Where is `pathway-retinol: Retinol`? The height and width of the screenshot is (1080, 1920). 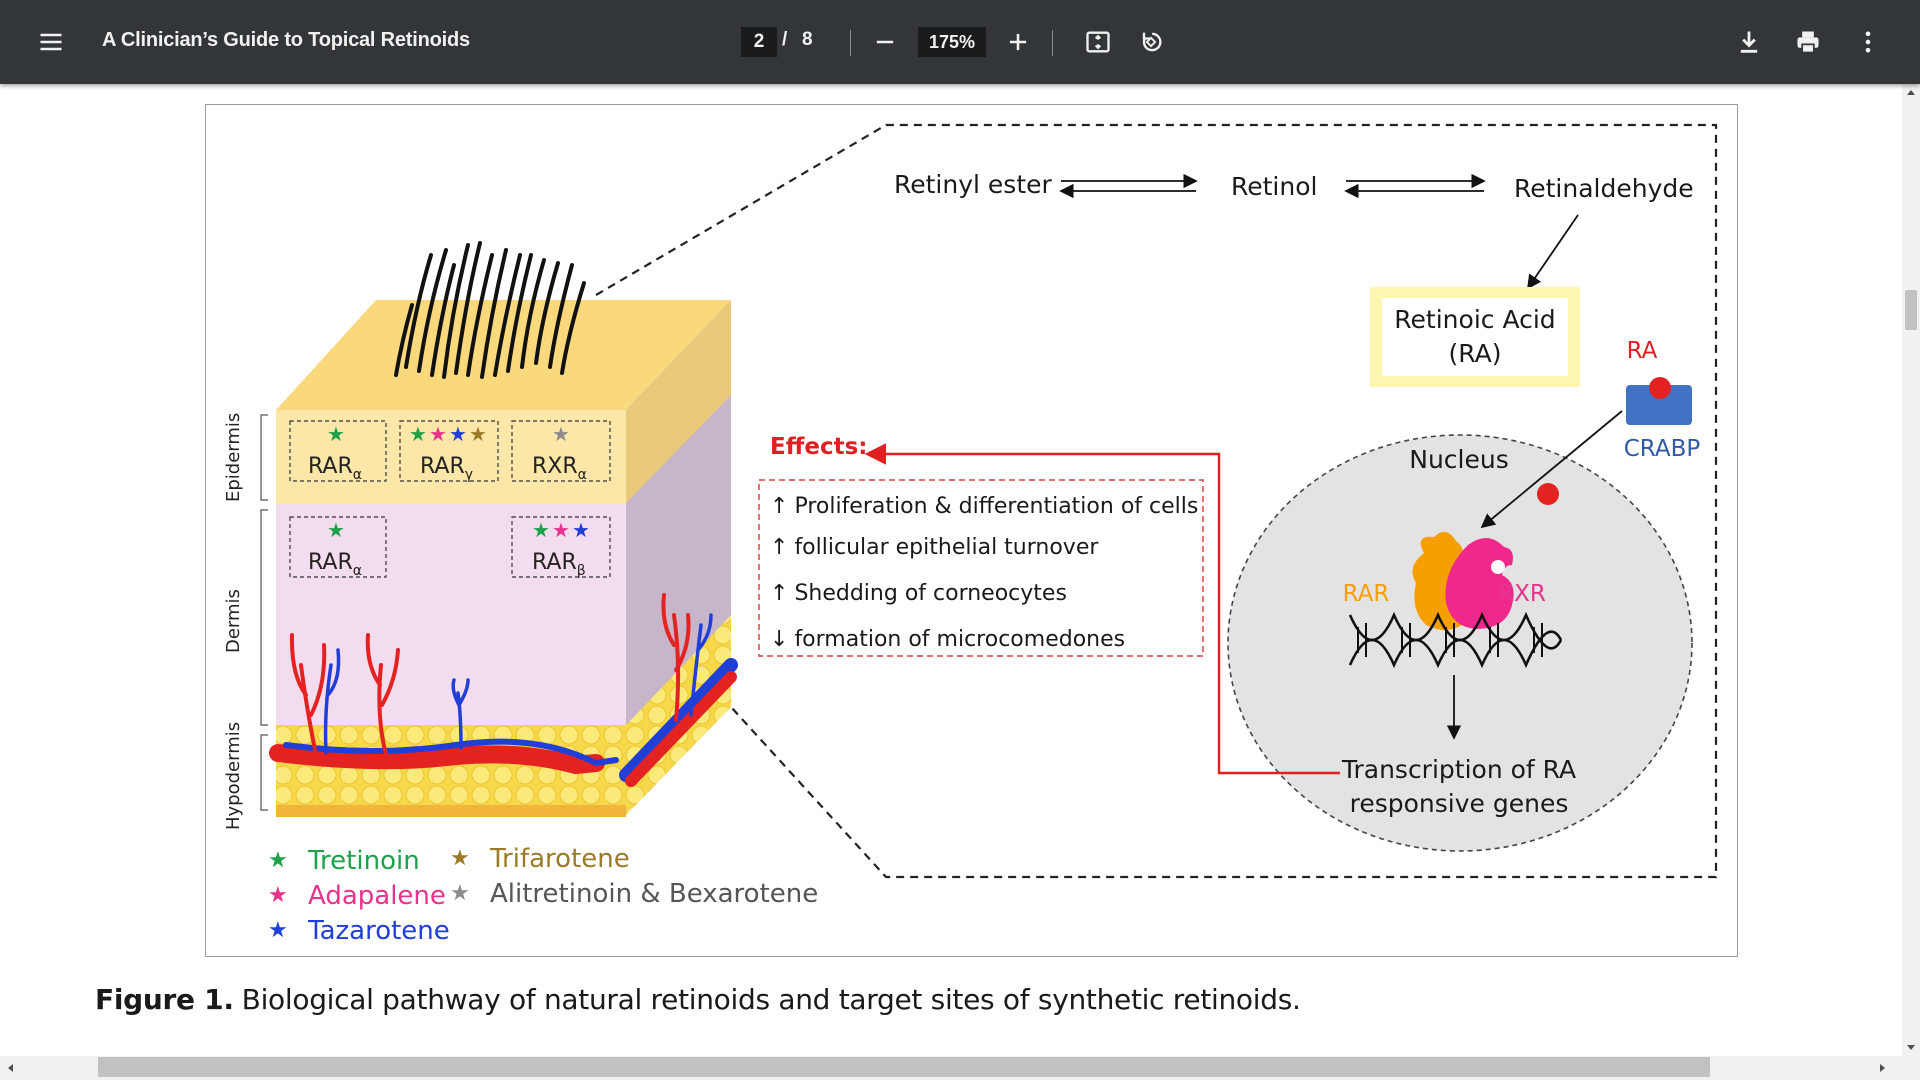 pathway-retinol: Retinol is located at coordinates (1274, 186).